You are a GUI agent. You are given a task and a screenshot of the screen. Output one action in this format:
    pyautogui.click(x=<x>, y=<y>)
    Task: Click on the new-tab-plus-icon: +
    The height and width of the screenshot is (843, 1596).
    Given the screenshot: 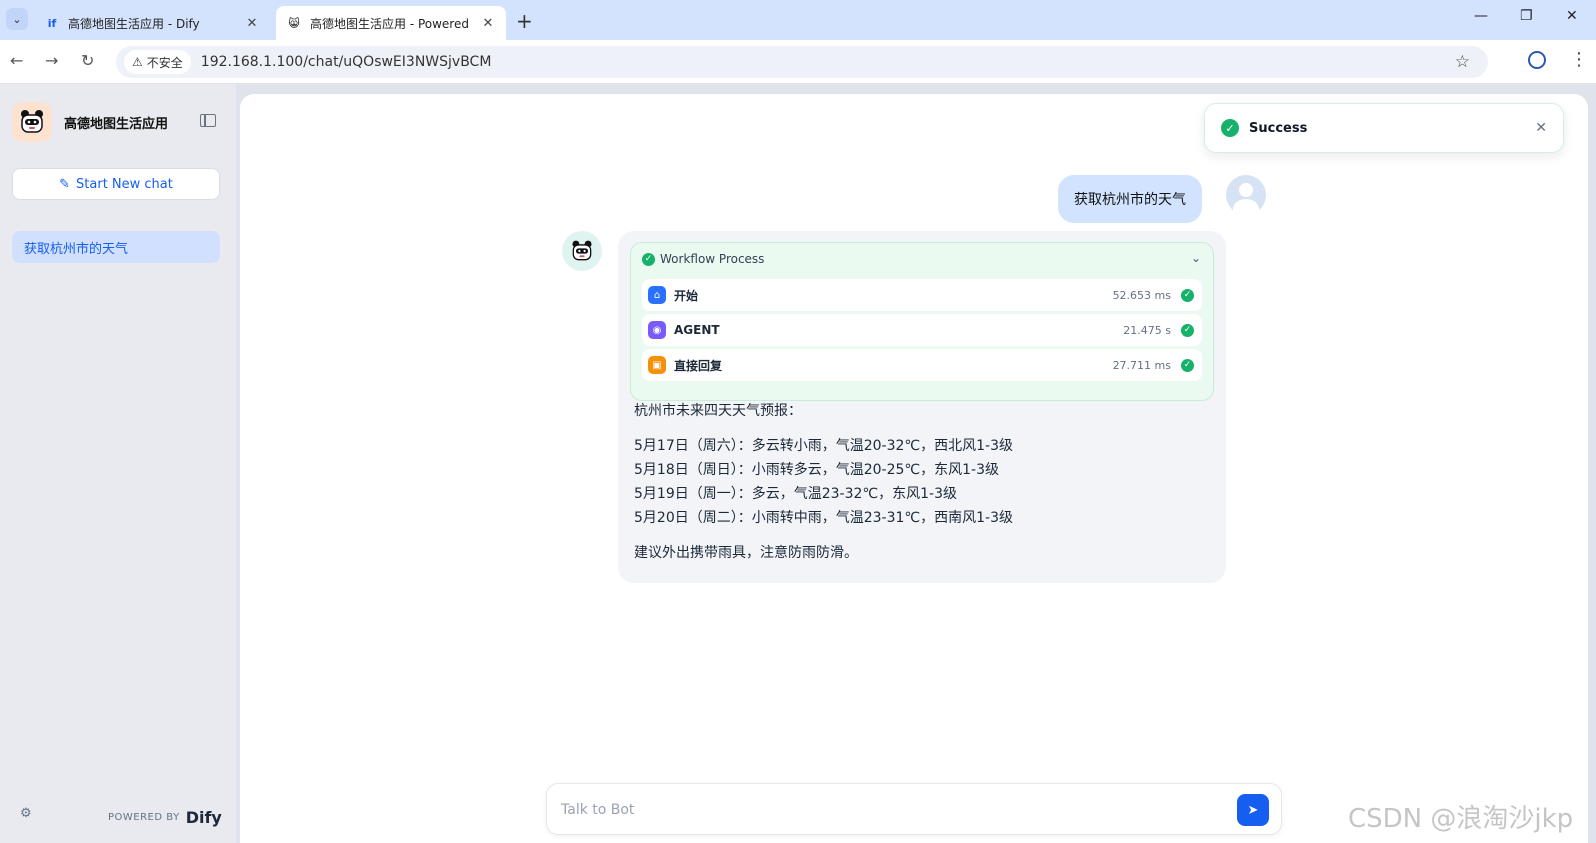 What is the action you would take?
    pyautogui.click(x=524, y=21)
    